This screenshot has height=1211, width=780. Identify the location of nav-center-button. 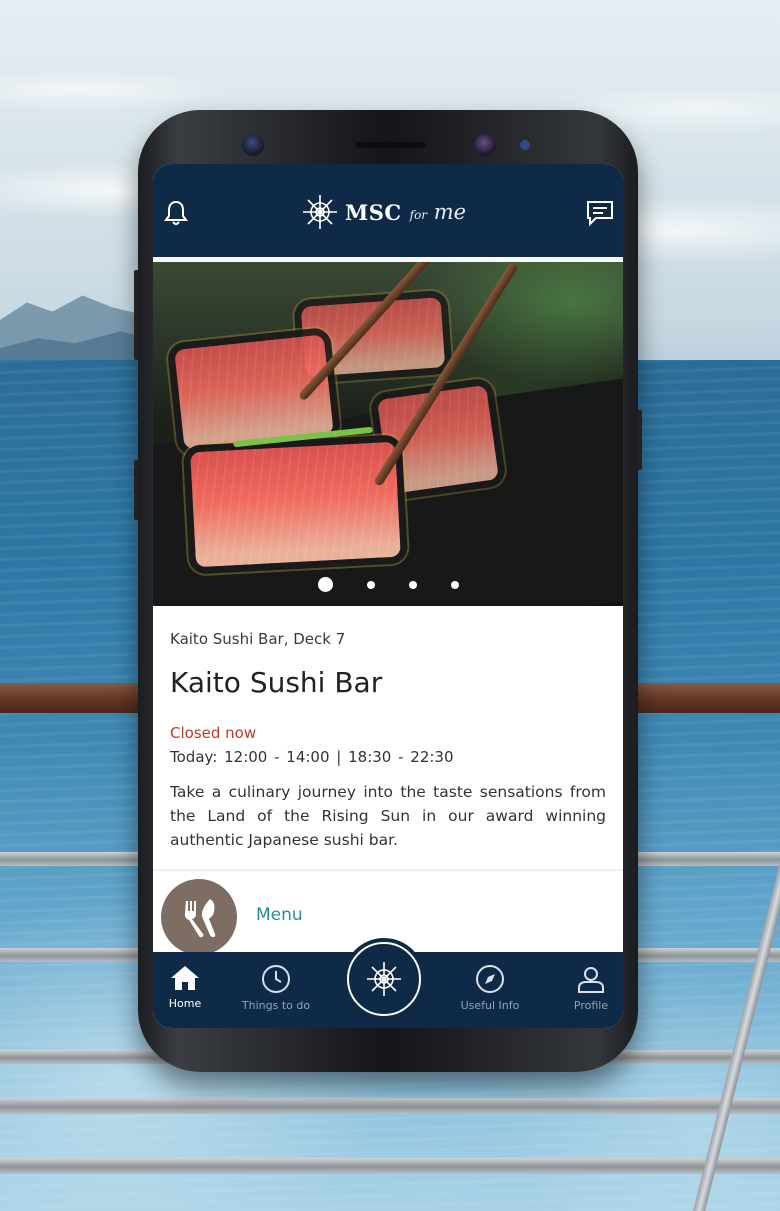
(384, 979).